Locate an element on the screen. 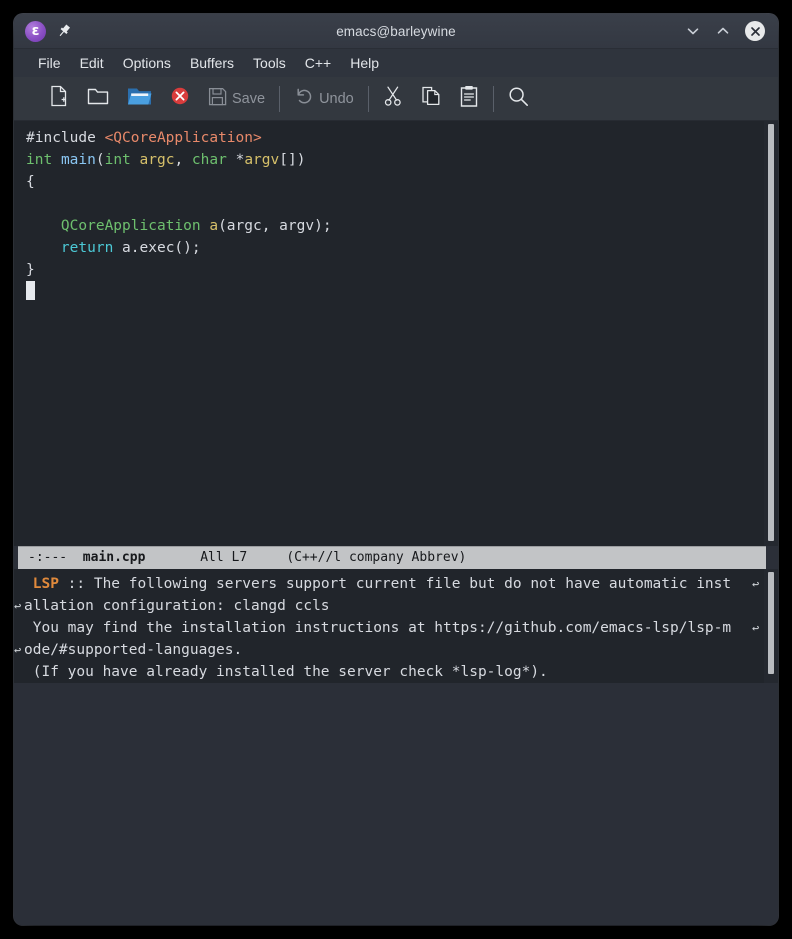 This screenshot has height=939, width=792. code-line: return a.exec(); is located at coordinates (390, 248).